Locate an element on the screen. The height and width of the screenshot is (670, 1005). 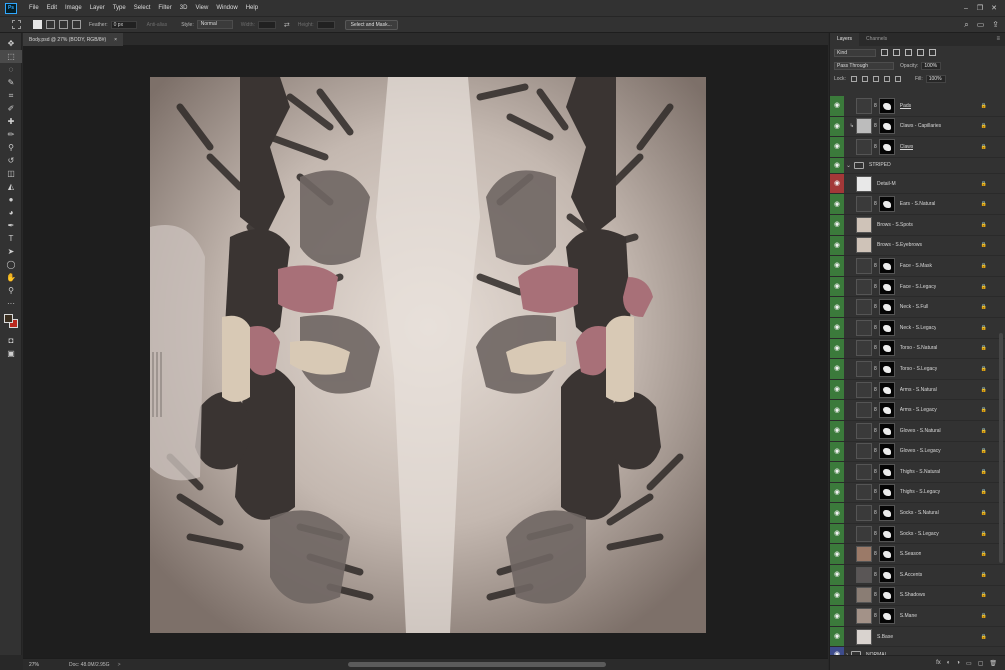
layer-row: ◉ 8 Arms - S.Legacy 🔒 is located at coordinates (917, 410).